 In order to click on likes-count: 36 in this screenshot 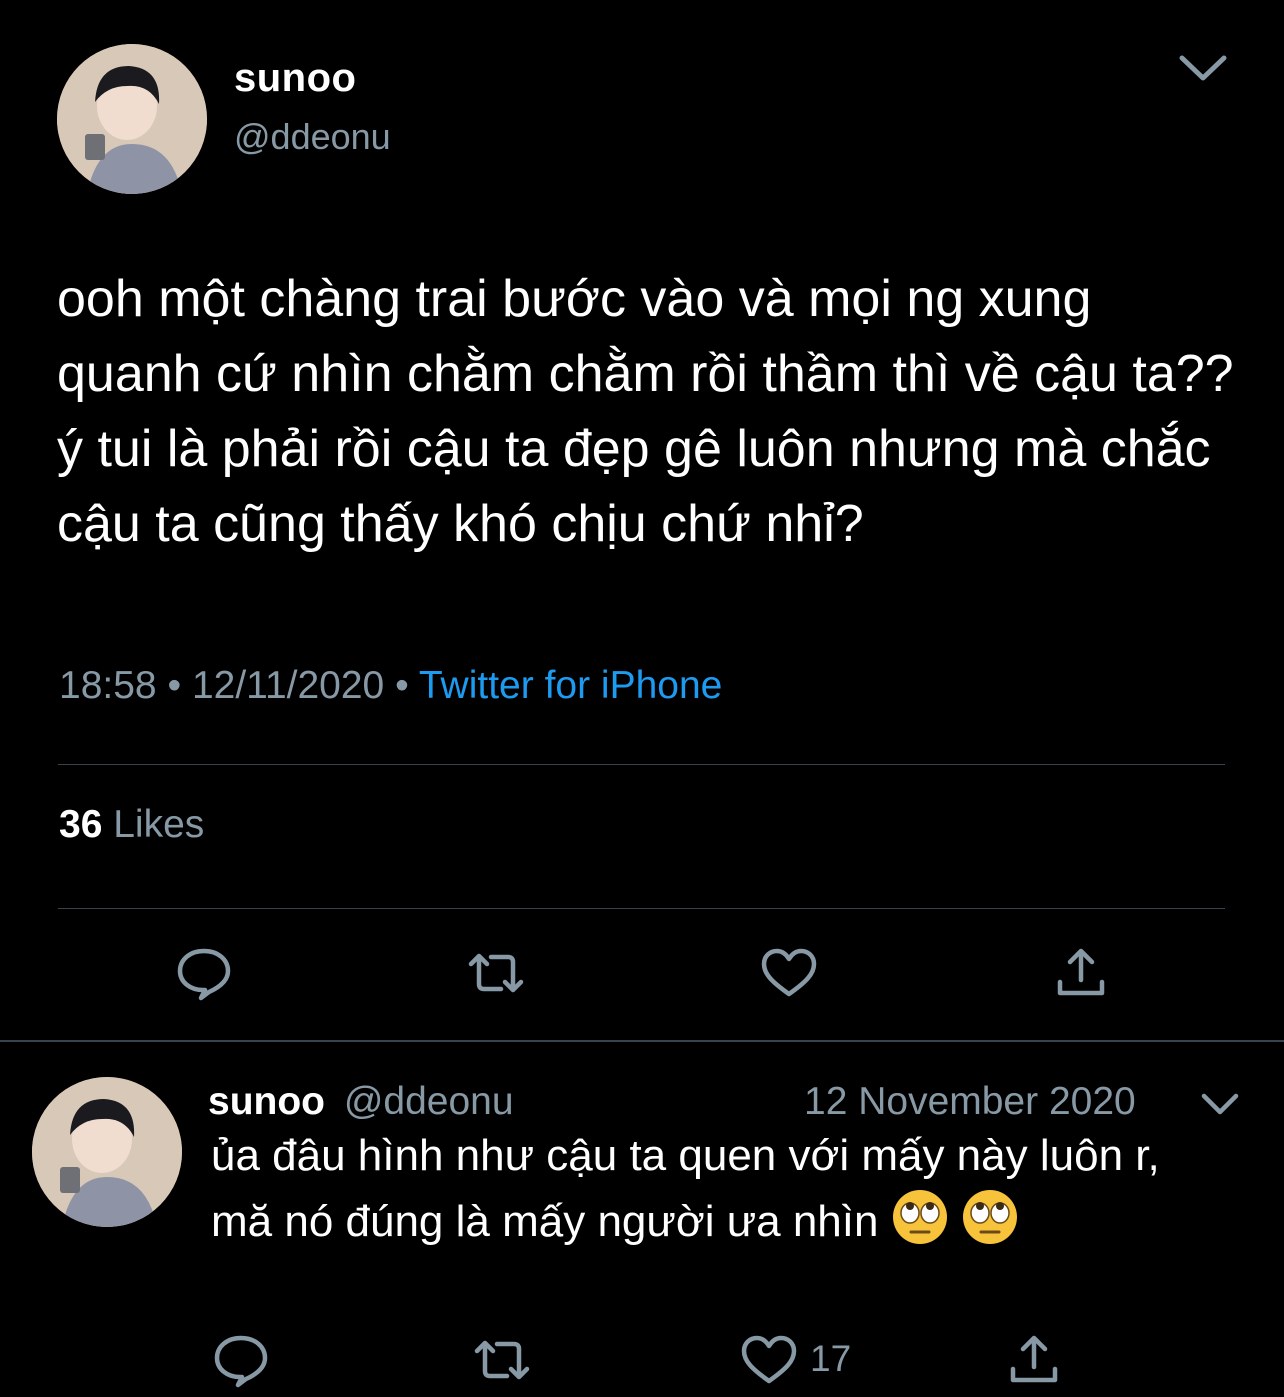, I will do `click(81, 824)`.